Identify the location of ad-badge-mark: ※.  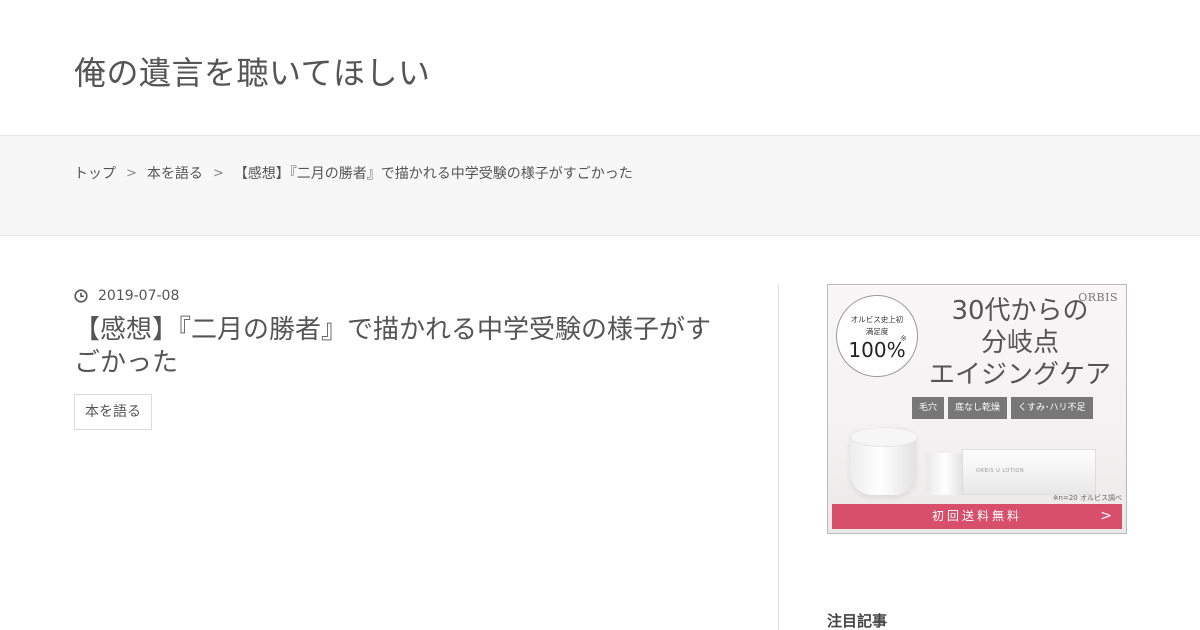
(903, 338).